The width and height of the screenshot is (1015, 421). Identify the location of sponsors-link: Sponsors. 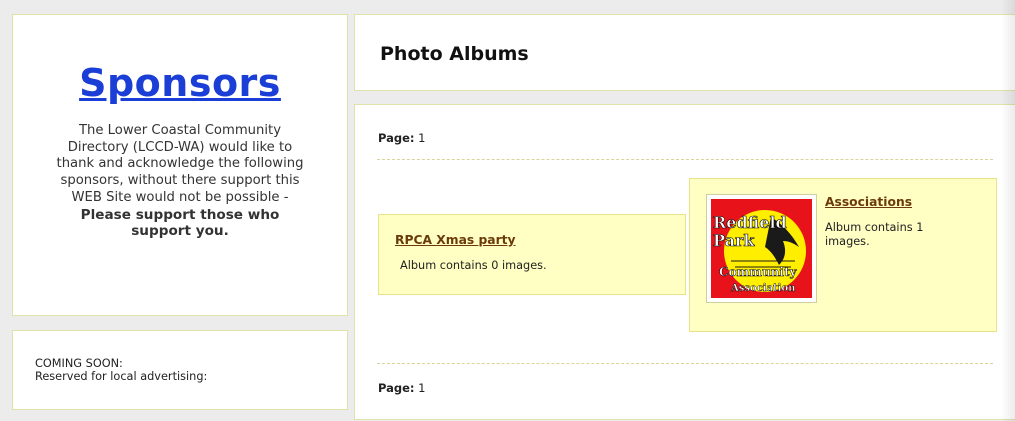
(180, 83).